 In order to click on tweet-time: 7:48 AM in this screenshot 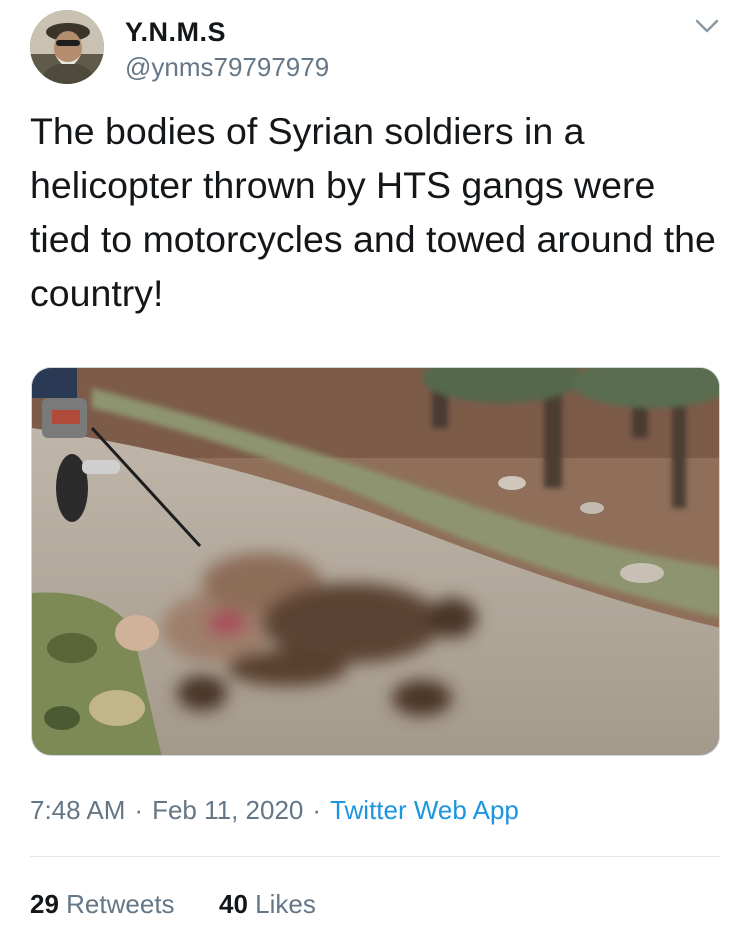, I will do `click(77, 810)`.